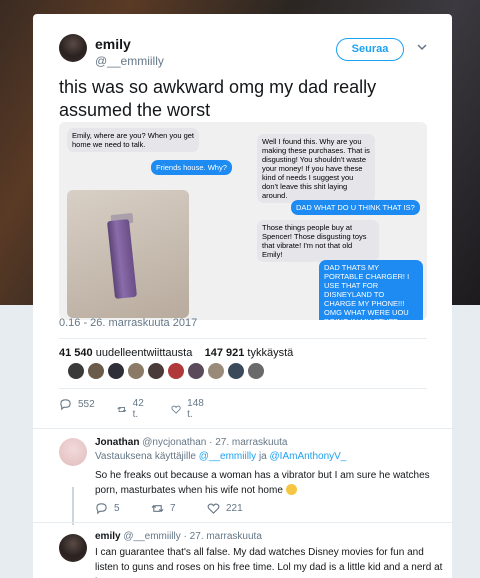 The height and width of the screenshot is (578, 480). I want to click on chat-bubble: Friends house. Why?, so click(191, 167).